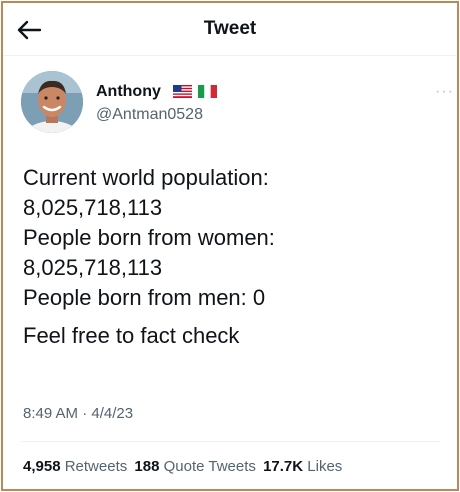  What do you see at coordinates (149, 237) in the screenshot?
I see `tweet-line: People born from women:` at bounding box center [149, 237].